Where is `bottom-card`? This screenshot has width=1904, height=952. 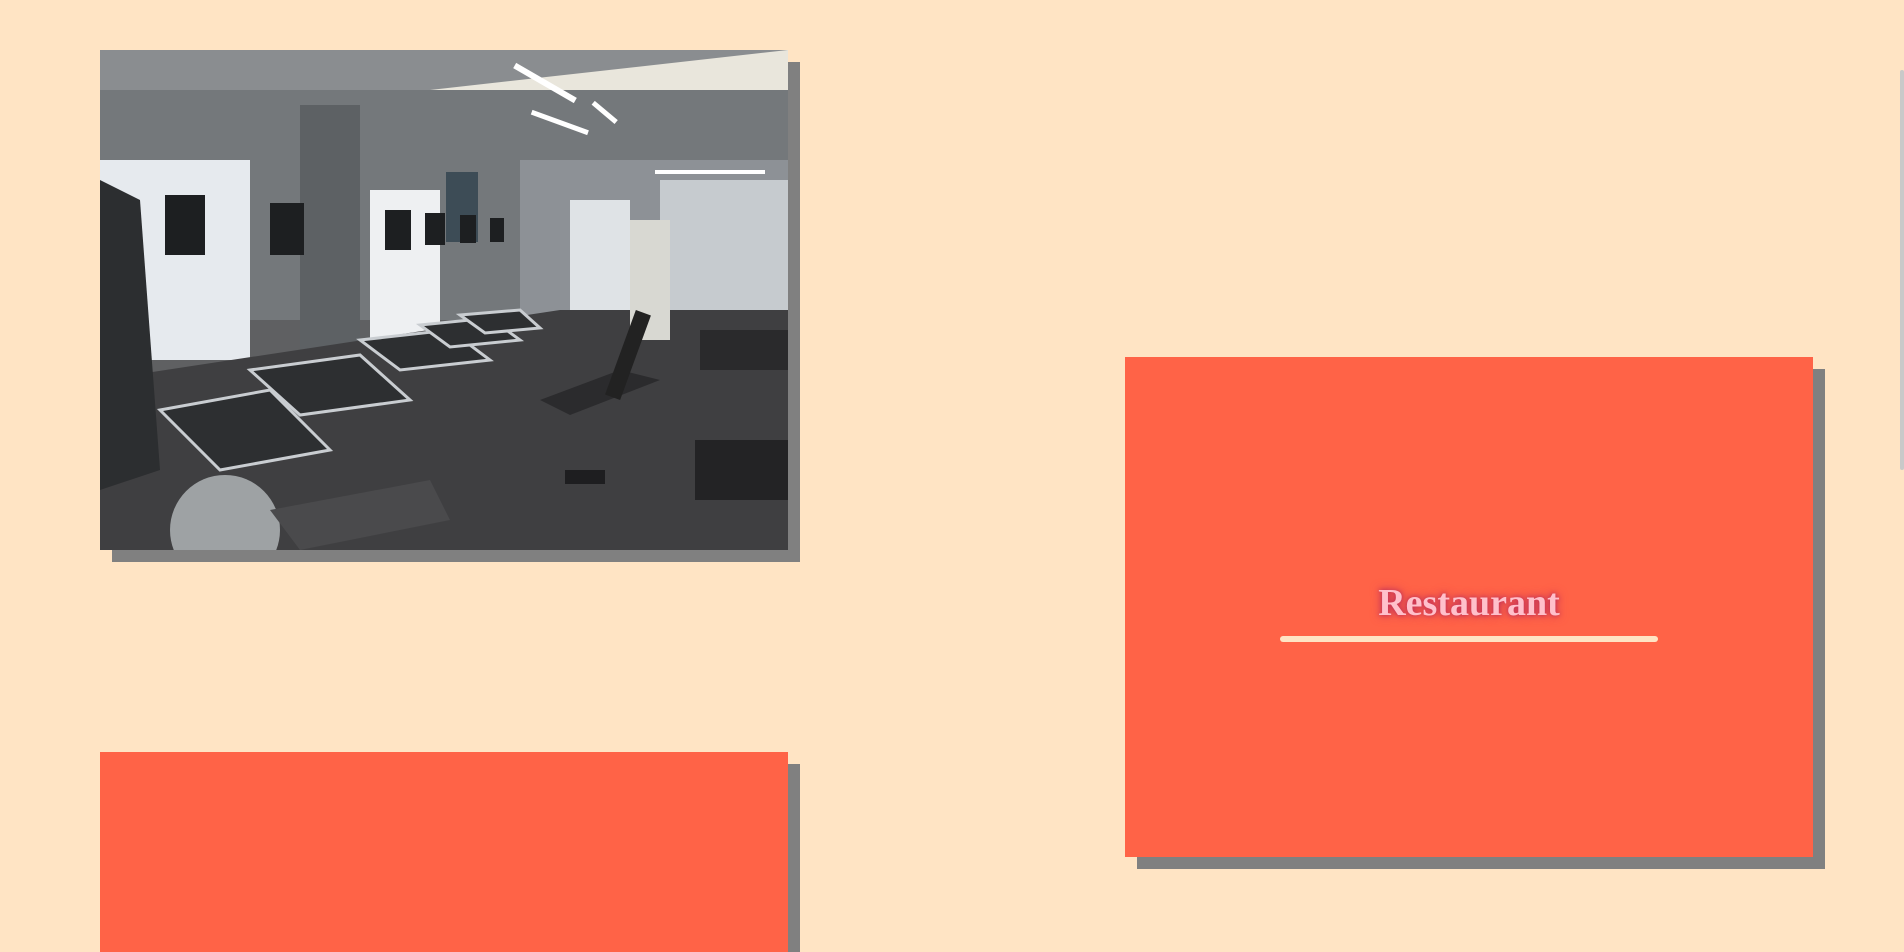
bottom-card is located at coordinates (444, 852).